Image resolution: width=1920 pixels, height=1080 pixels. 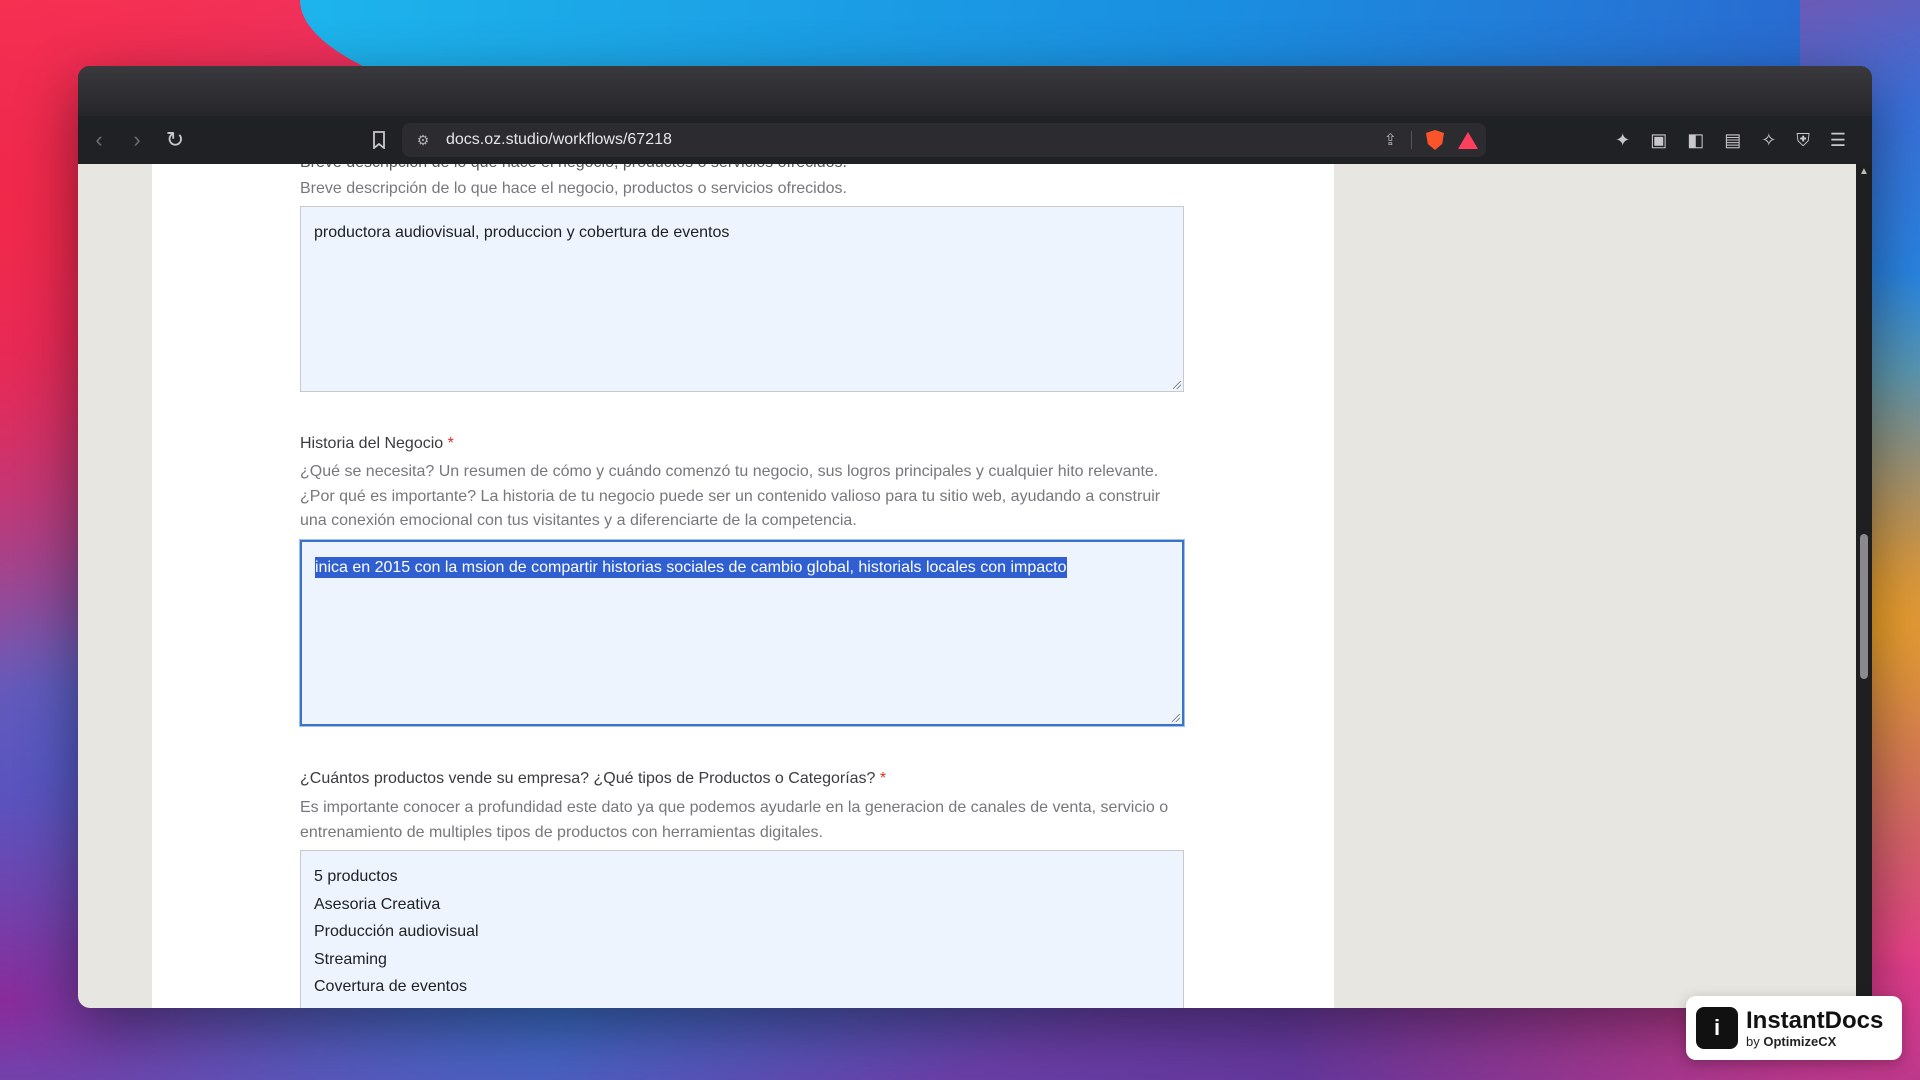 I want to click on instantdocs-watermark: i InstantDocs by OptimizeCX, so click(x=1794, y=1028).